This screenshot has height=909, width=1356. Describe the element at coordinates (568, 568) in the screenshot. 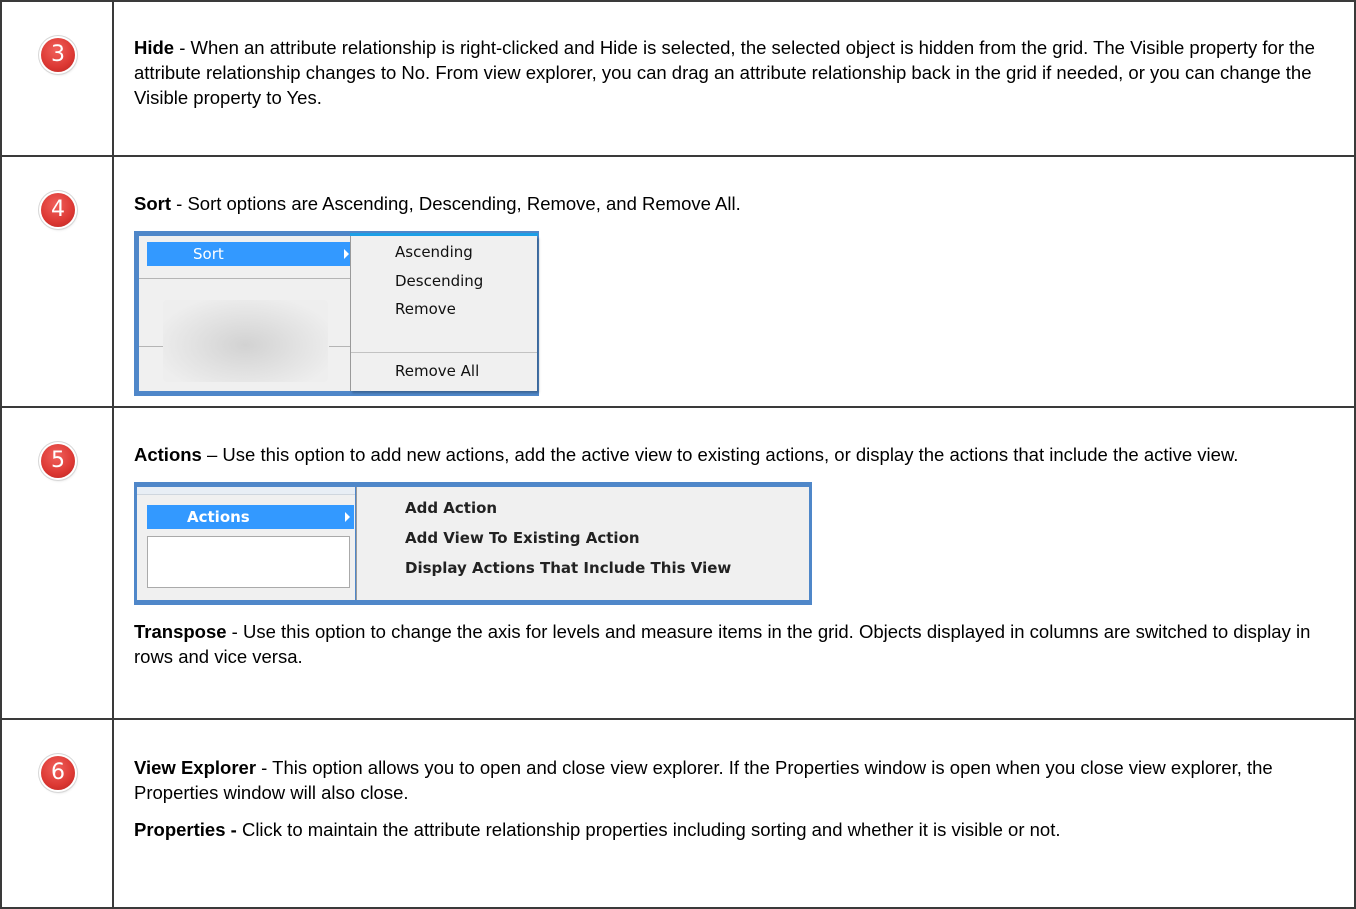

I see `menu-item-display-actions: Display Actions That Include This View` at that location.